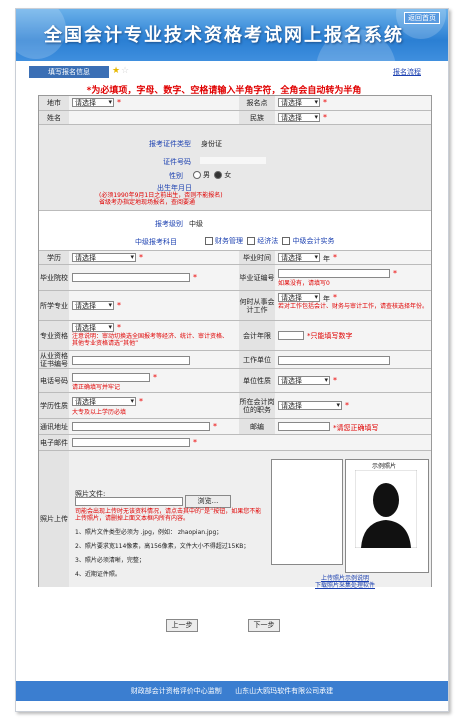  I want to click on address-field, so click(141, 426).